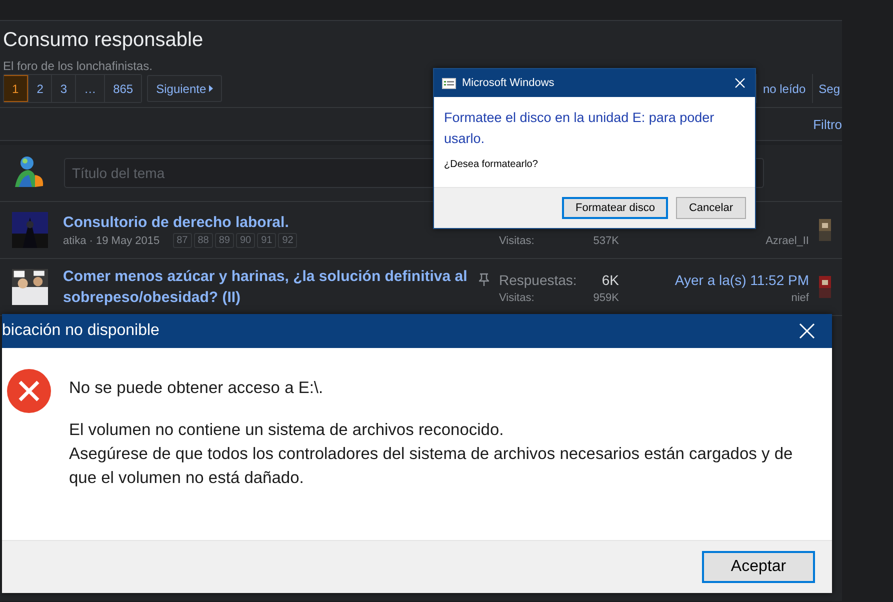 This screenshot has height=602, width=893. I want to click on window-icon, so click(449, 83).